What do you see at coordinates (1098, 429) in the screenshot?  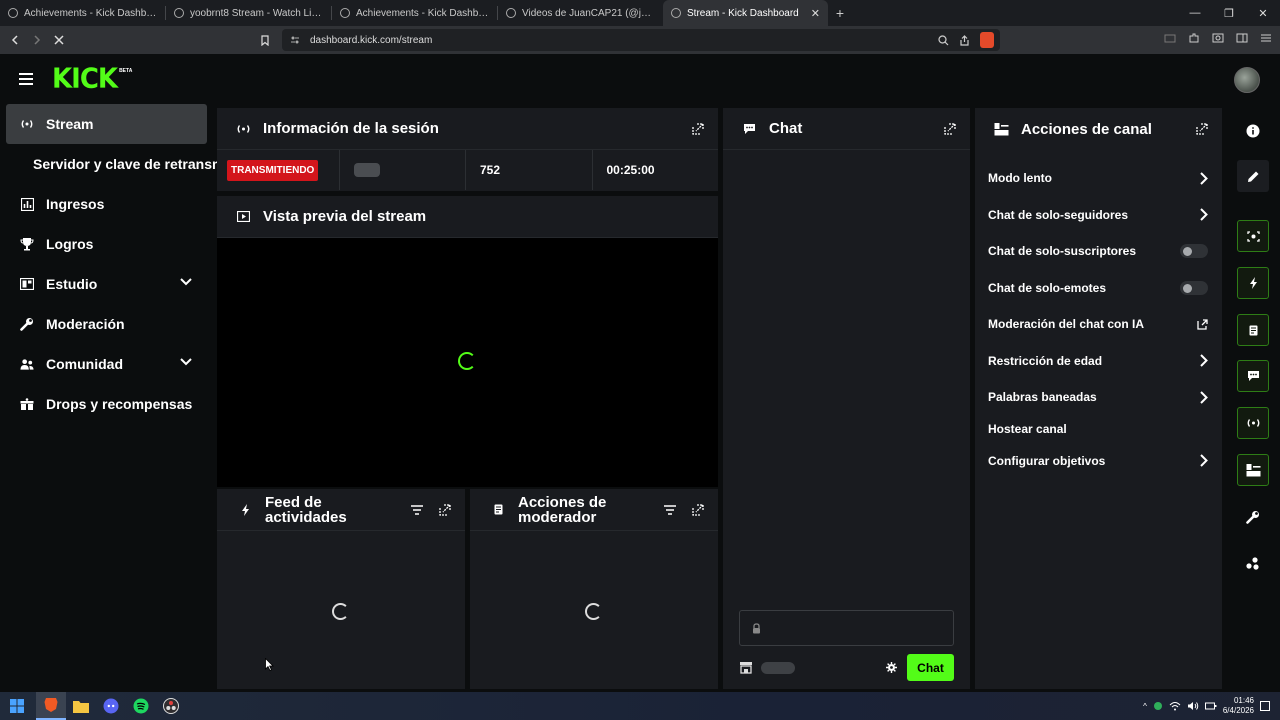 I see `action-host-channel: Hostear canal` at bounding box center [1098, 429].